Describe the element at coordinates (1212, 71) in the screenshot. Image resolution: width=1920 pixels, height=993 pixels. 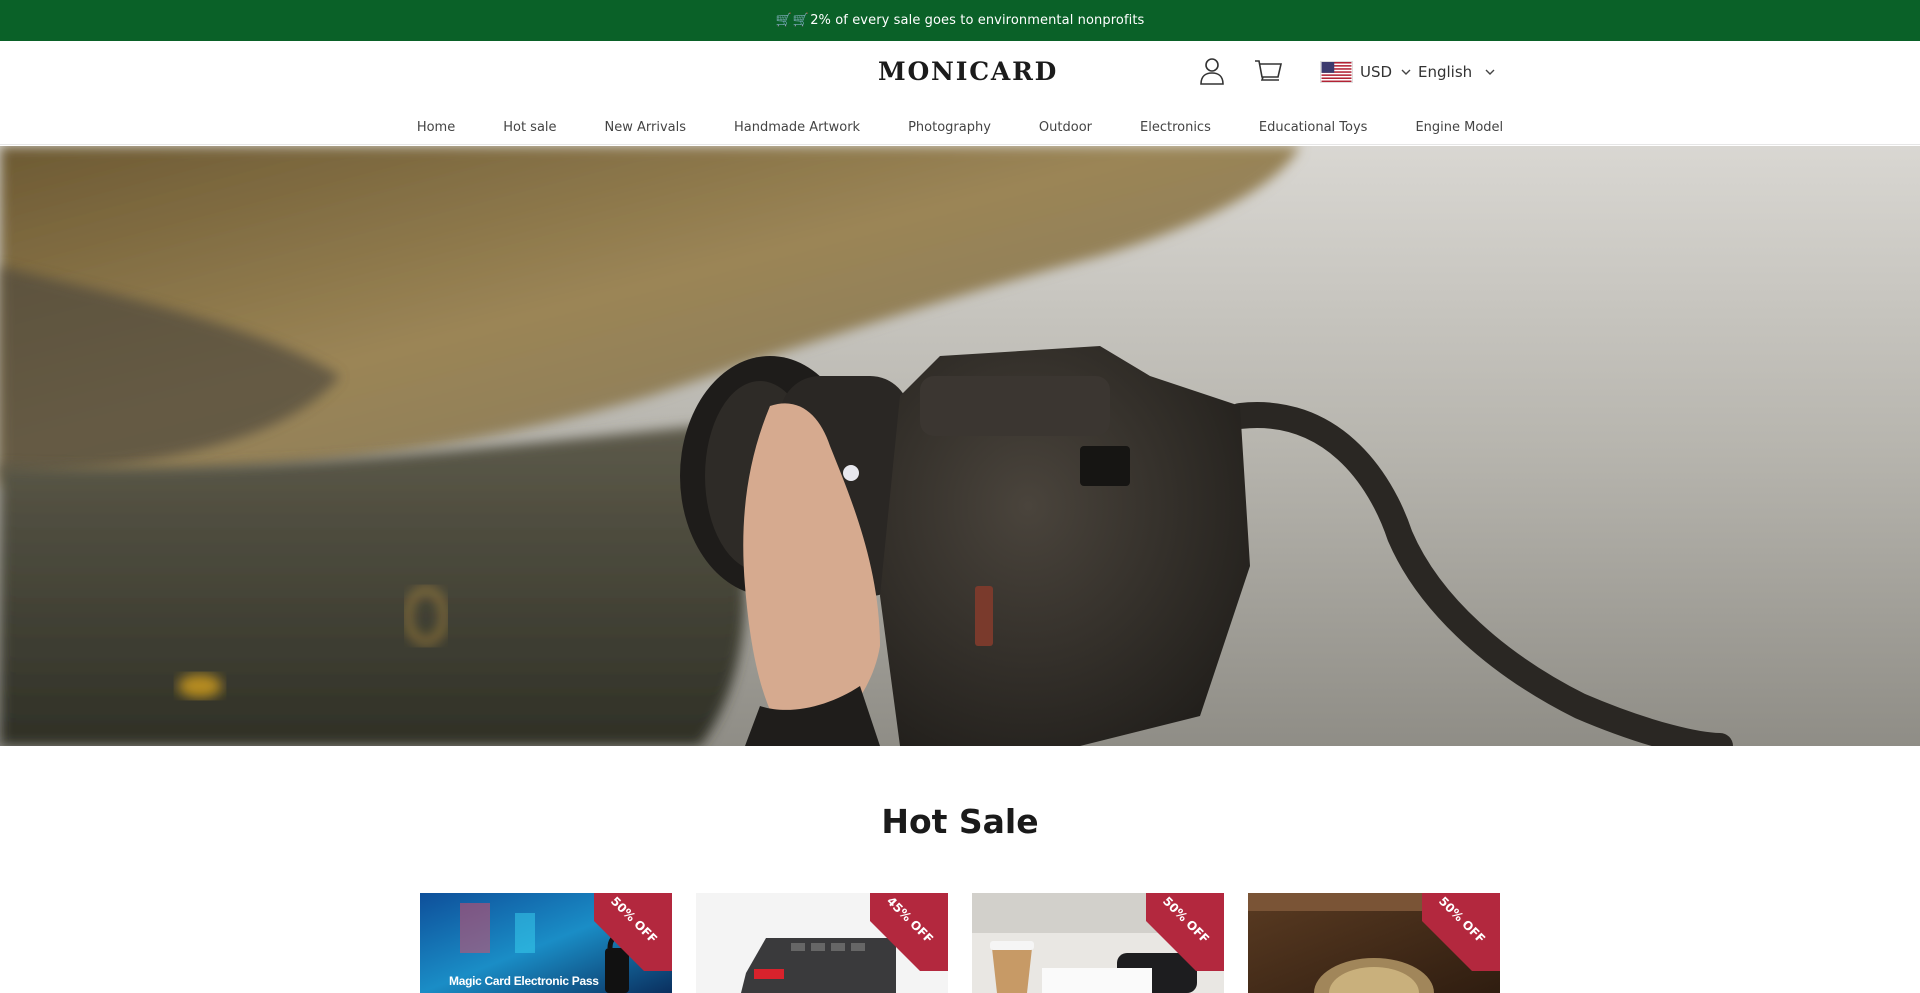
I see `account-icon` at that location.